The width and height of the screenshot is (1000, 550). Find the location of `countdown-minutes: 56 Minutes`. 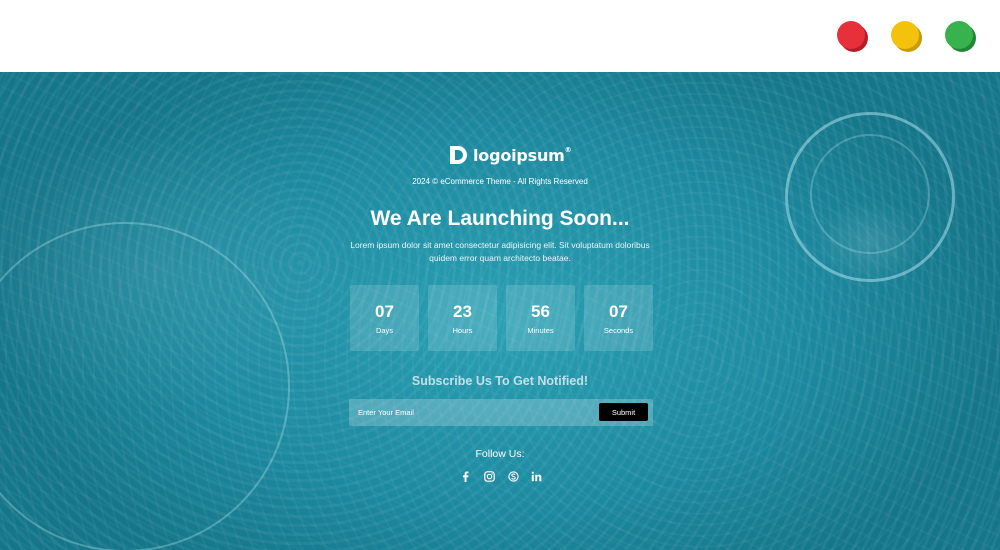

countdown-minutes: 56 Minutes is located at coordinates (540, 318).